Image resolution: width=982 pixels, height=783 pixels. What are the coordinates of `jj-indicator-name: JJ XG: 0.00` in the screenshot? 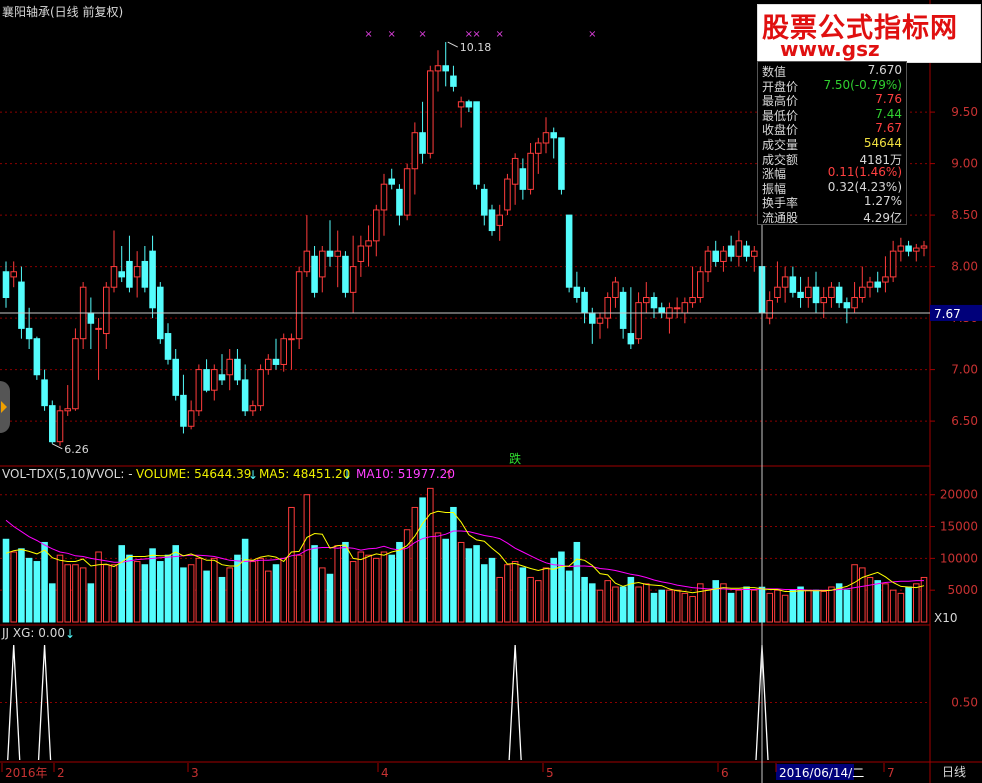 It's located at (33, 633).